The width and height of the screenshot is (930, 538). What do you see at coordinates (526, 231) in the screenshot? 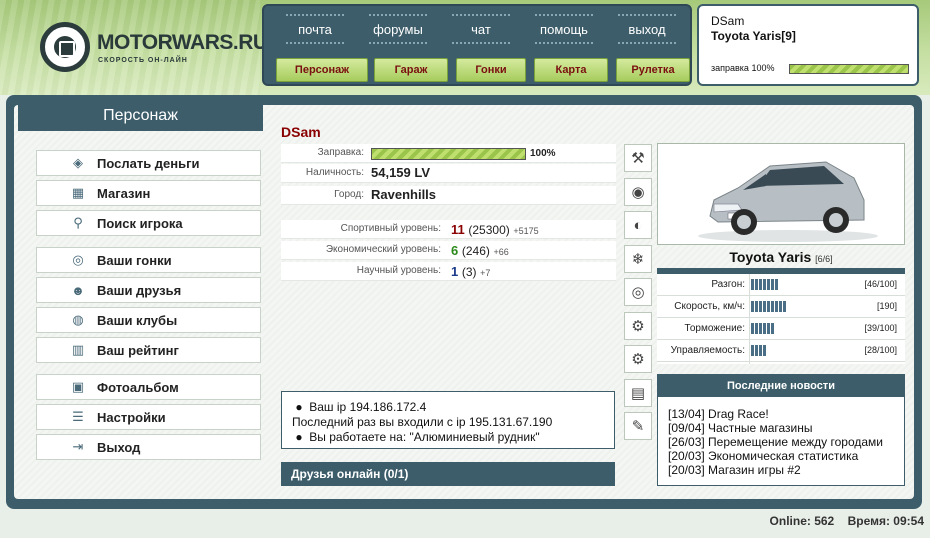
I see `level-delta: +5175` at bounding box center [526, 231].